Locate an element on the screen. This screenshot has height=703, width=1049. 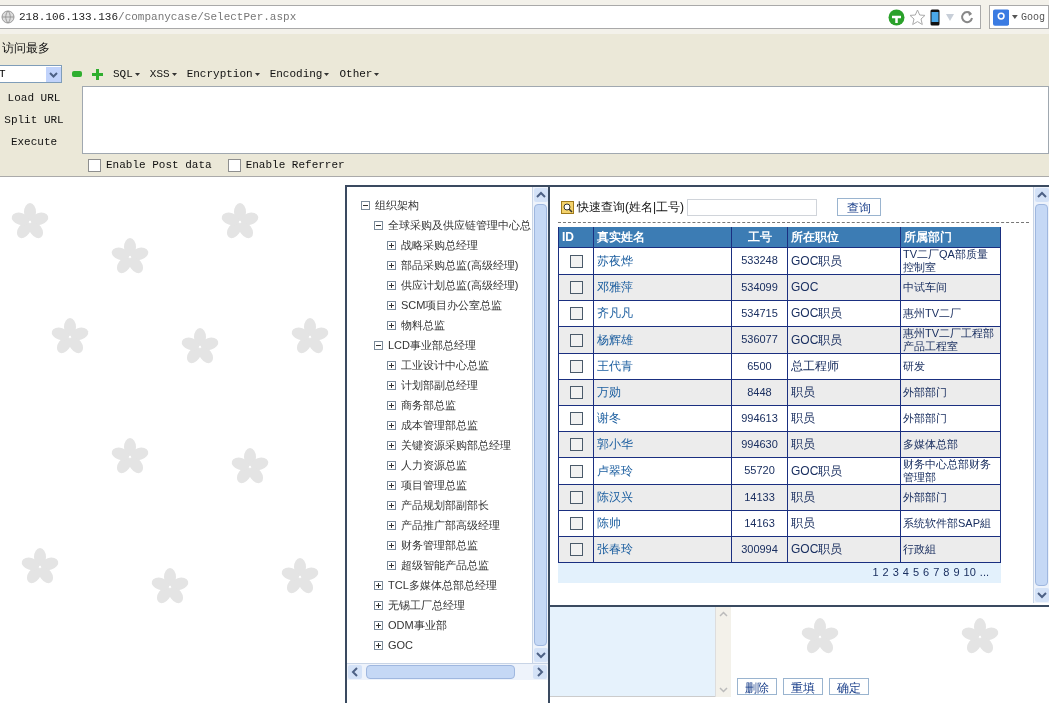
phone-icon is located at coordinates (935, 17).